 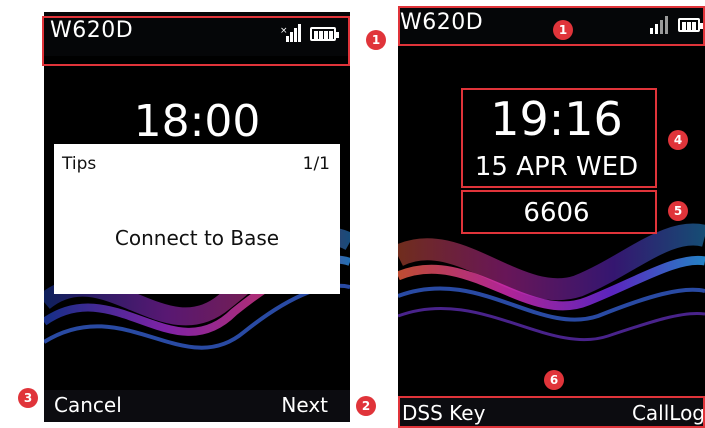 I want to click on callout-badge-5: 5, so click(x=678, y=211).